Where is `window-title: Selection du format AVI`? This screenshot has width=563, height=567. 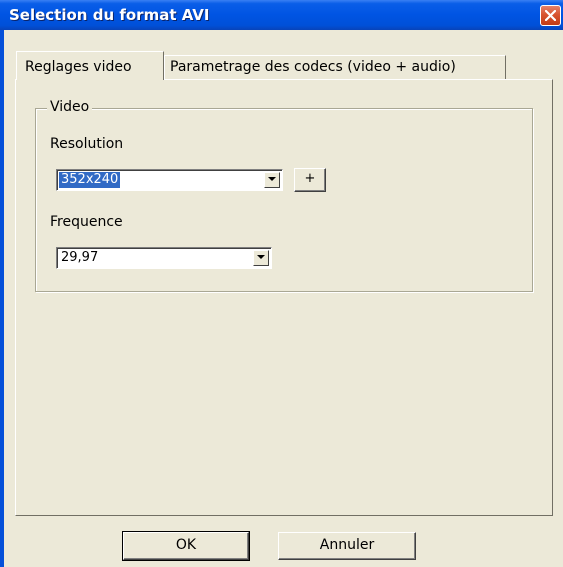
window-title: Selection du format AVI is located at coordinates (109, 15).